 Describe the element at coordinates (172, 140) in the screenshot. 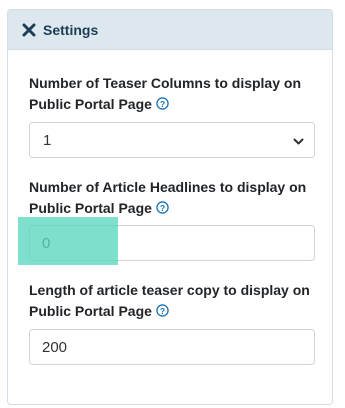

I see `teaser-columns-select: 1` at that location.